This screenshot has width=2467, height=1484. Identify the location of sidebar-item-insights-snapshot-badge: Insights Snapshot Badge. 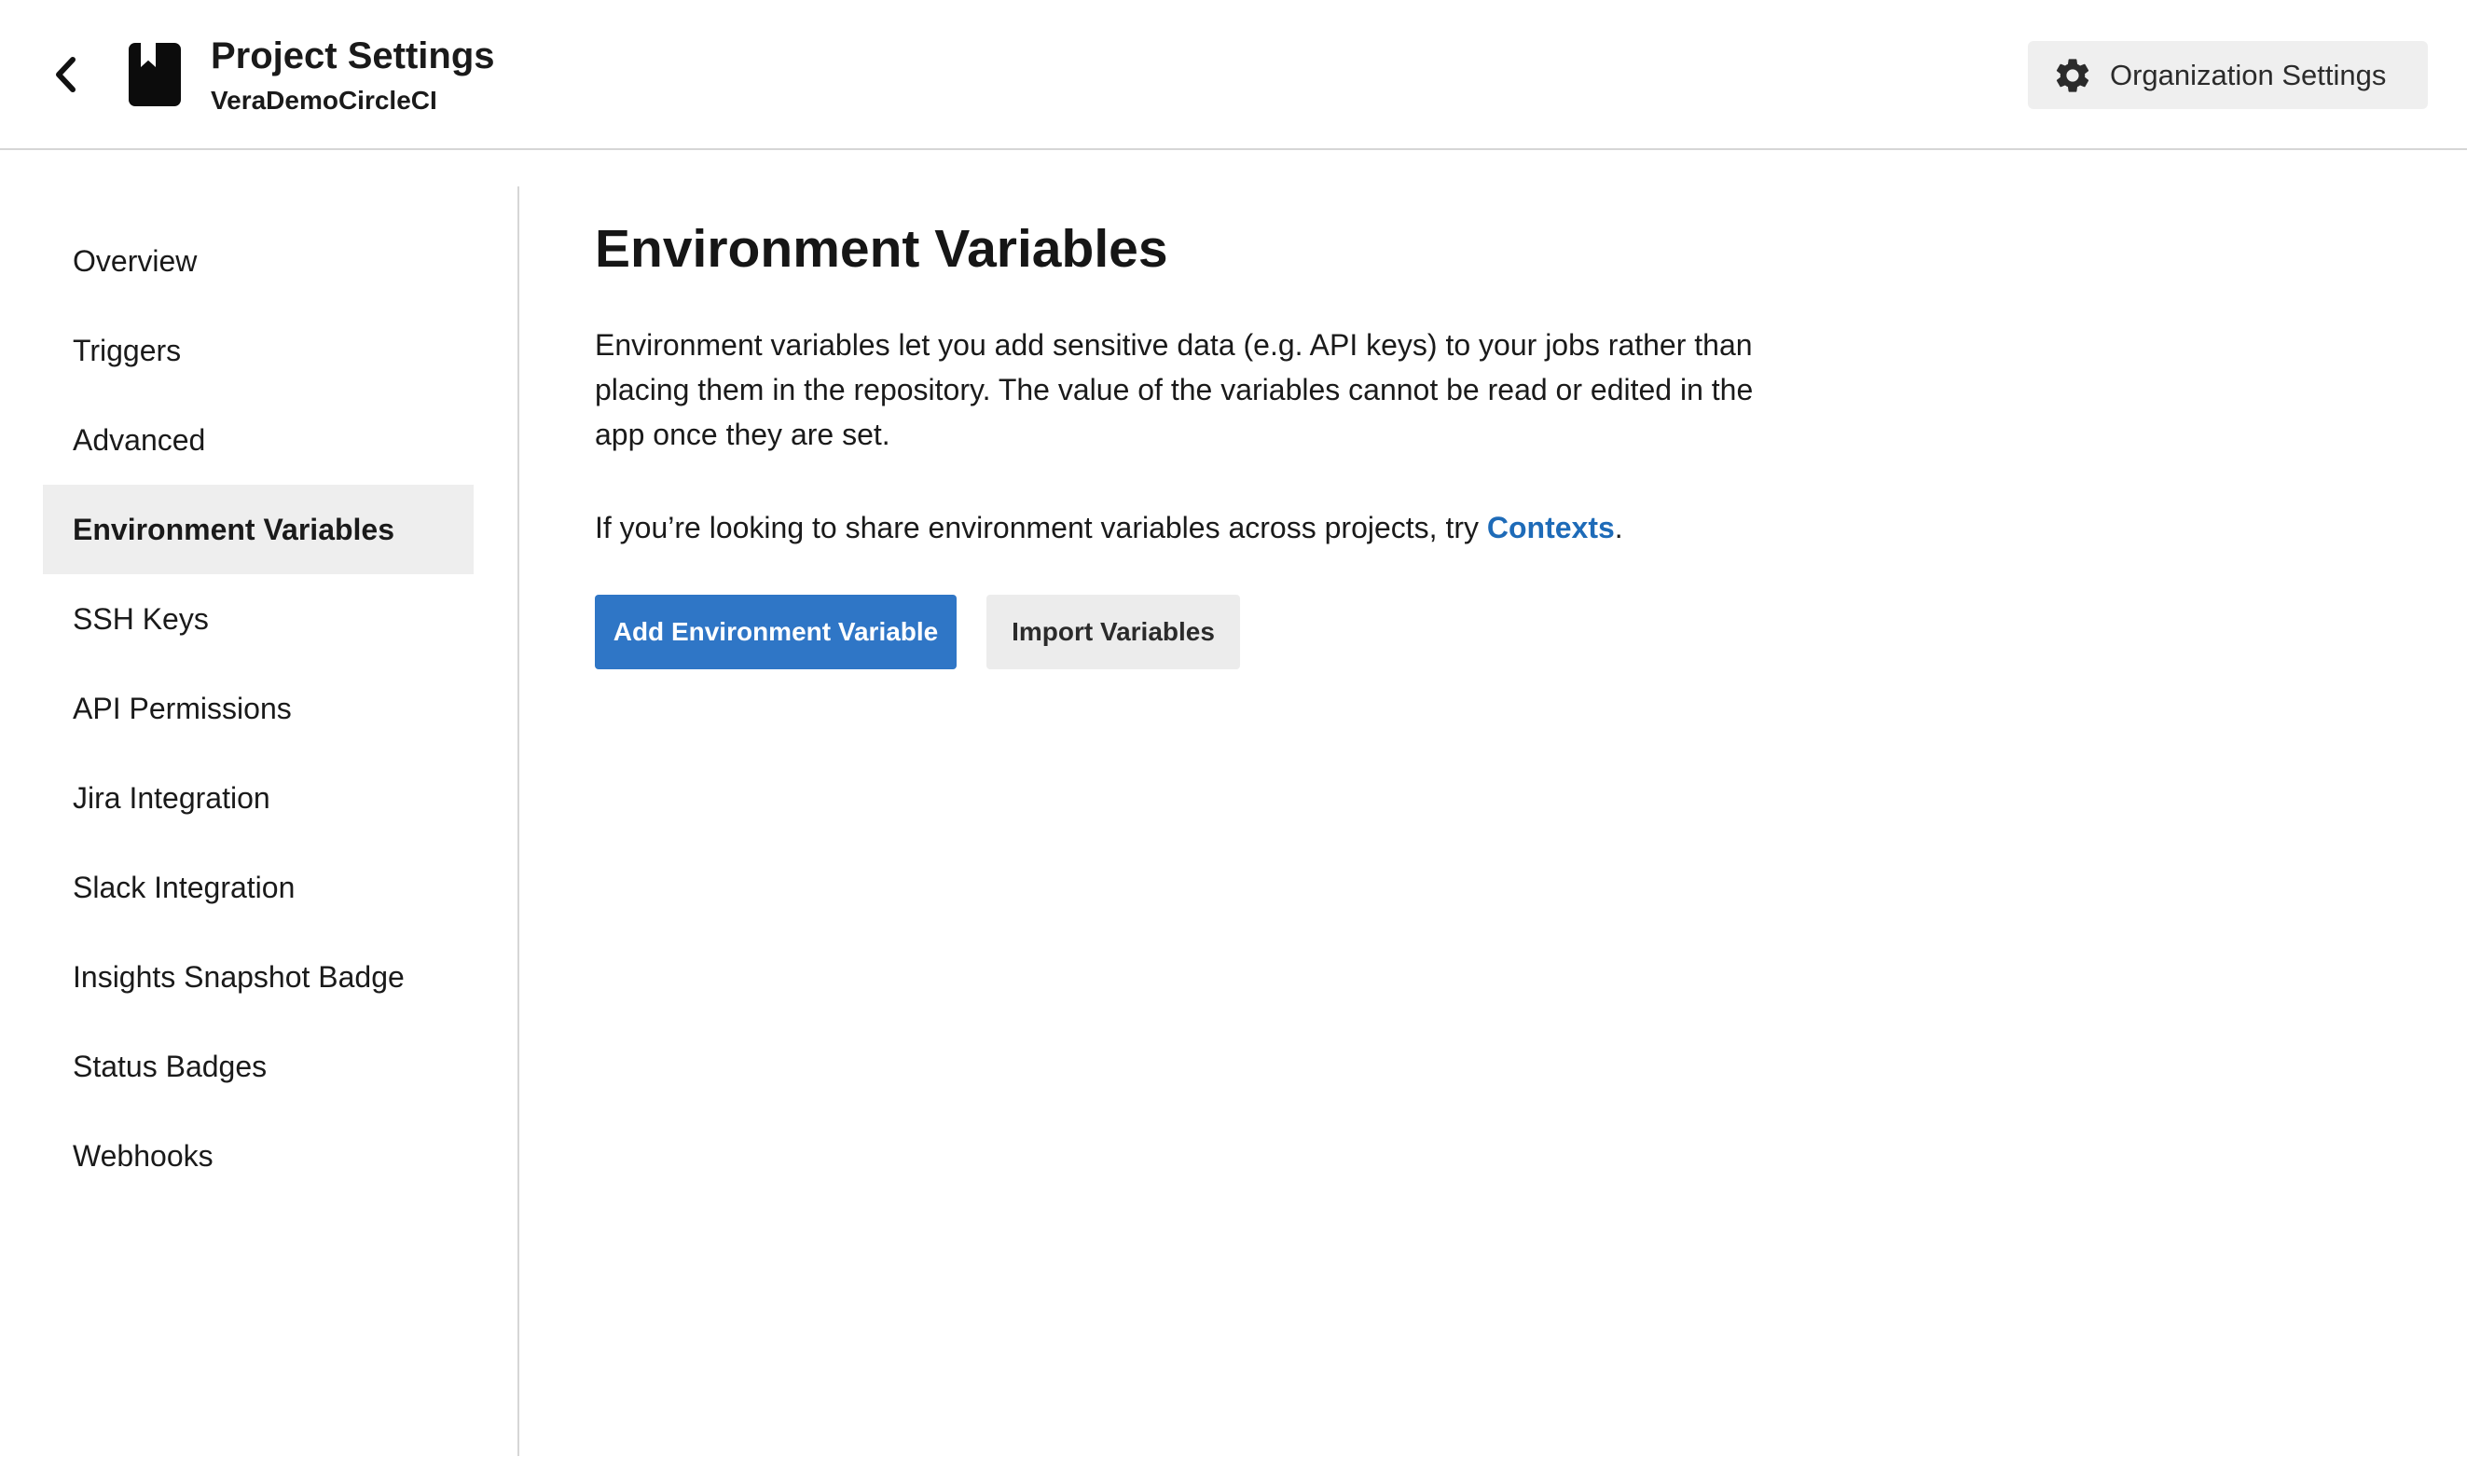
(258, 977).